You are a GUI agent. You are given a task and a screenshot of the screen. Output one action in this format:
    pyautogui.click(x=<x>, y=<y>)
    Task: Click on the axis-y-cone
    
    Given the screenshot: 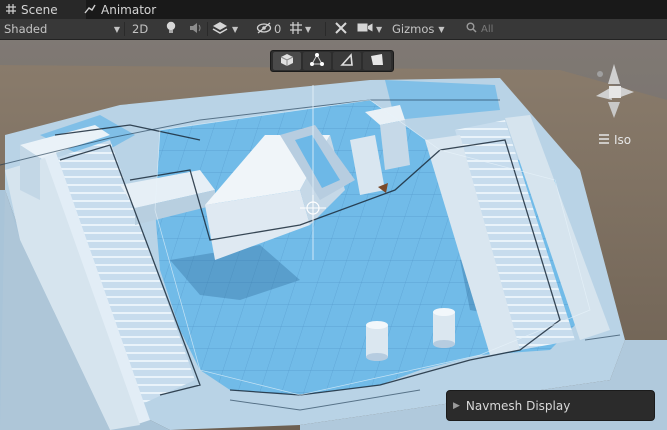 What is the action you would take?
    pyautogui.click(x=614, y=74)
    